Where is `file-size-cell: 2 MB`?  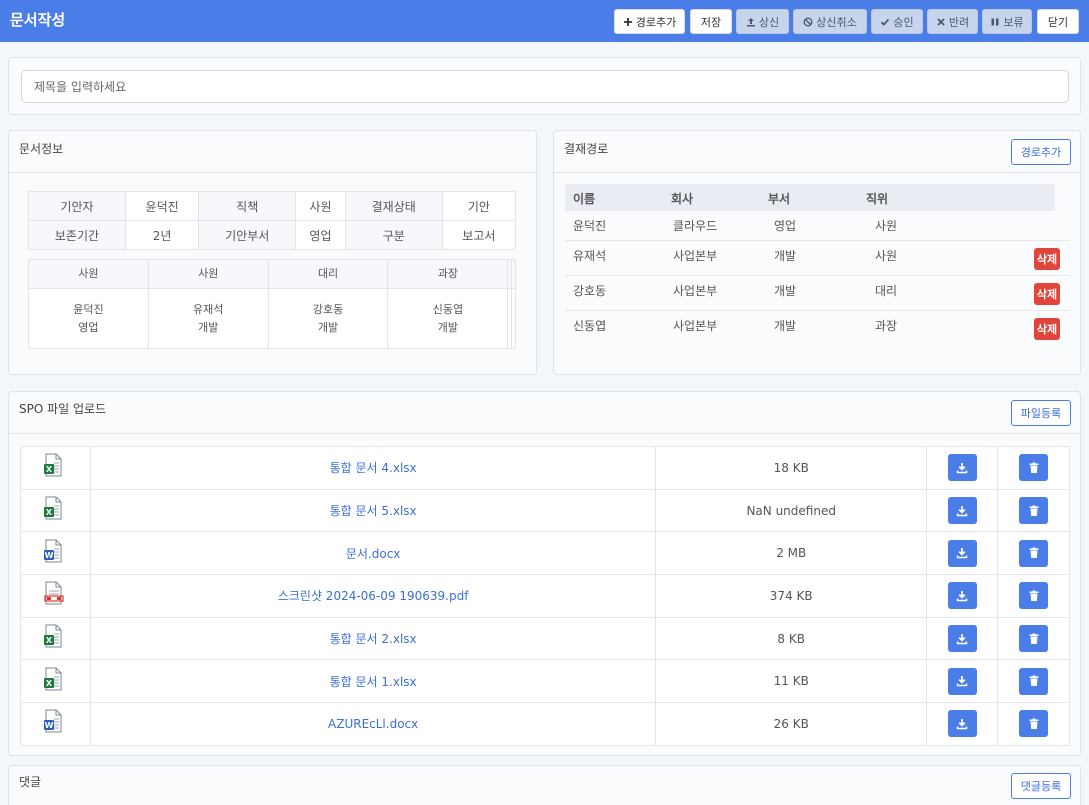
file-size-cell: 2 MB is located at coordinates (791, 553).